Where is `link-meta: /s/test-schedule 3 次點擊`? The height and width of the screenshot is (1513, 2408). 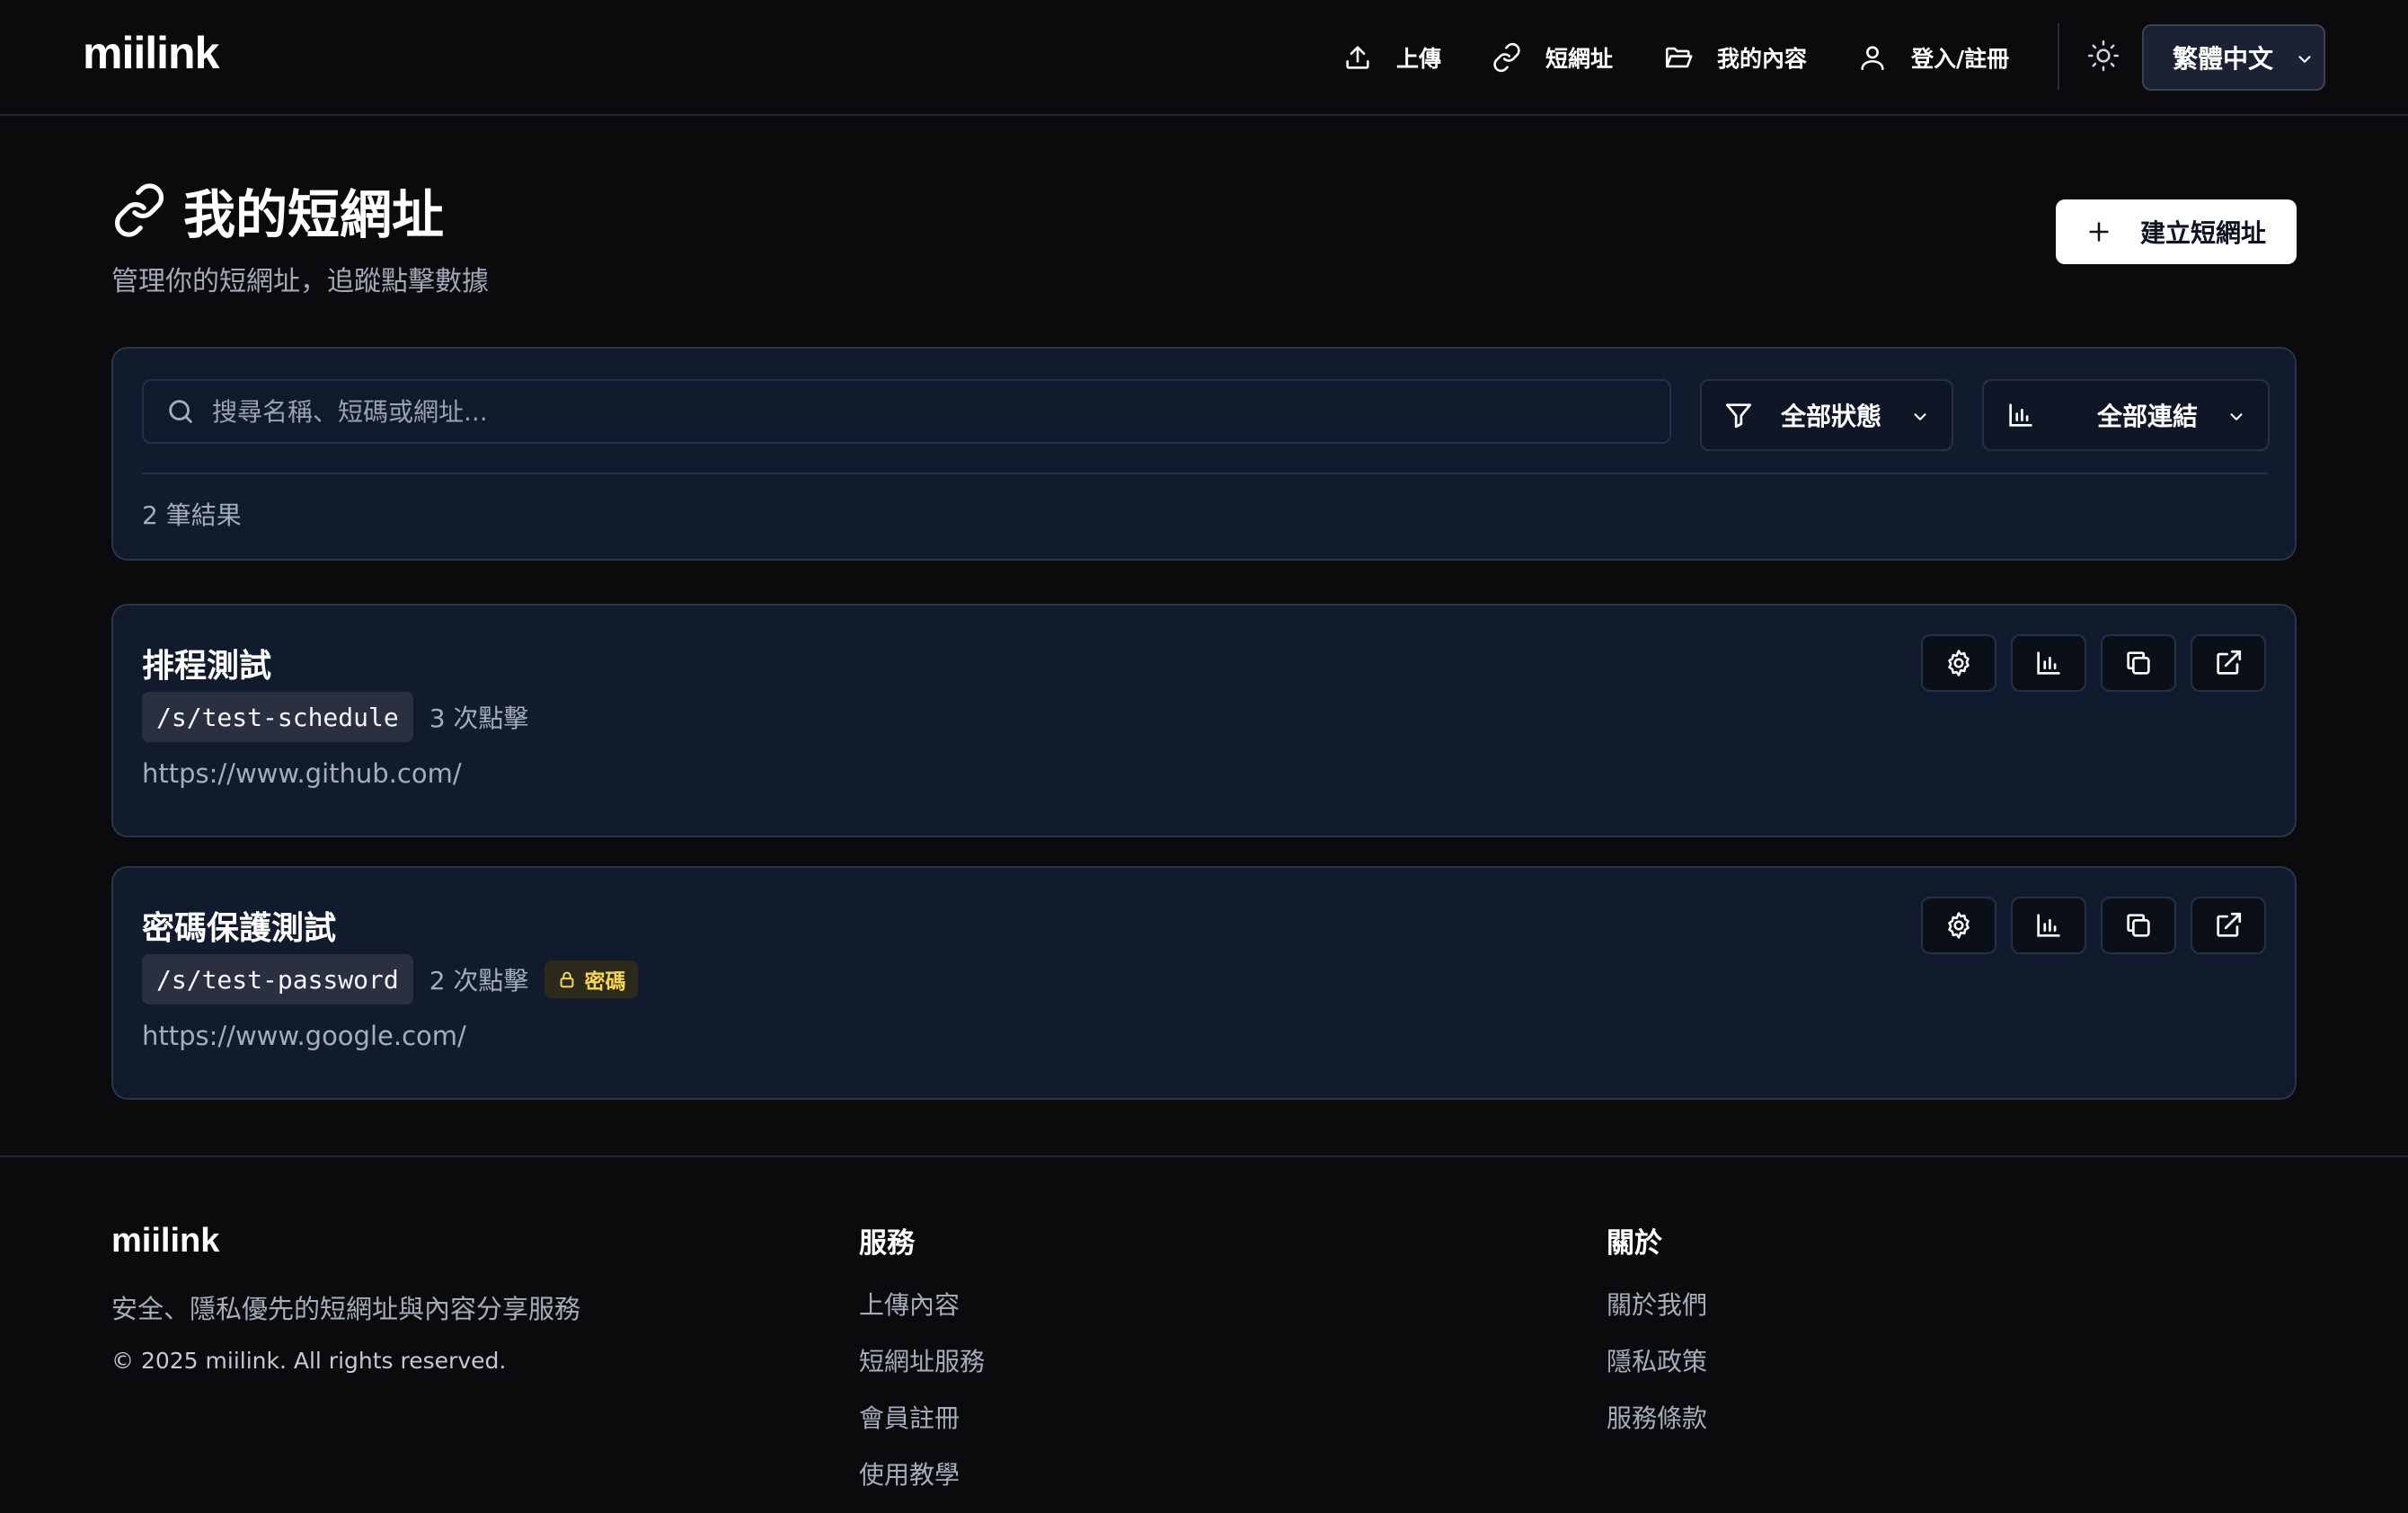
link-meta: /s/test-schedule 3 次點擊 is located at coordinates (335, 717).